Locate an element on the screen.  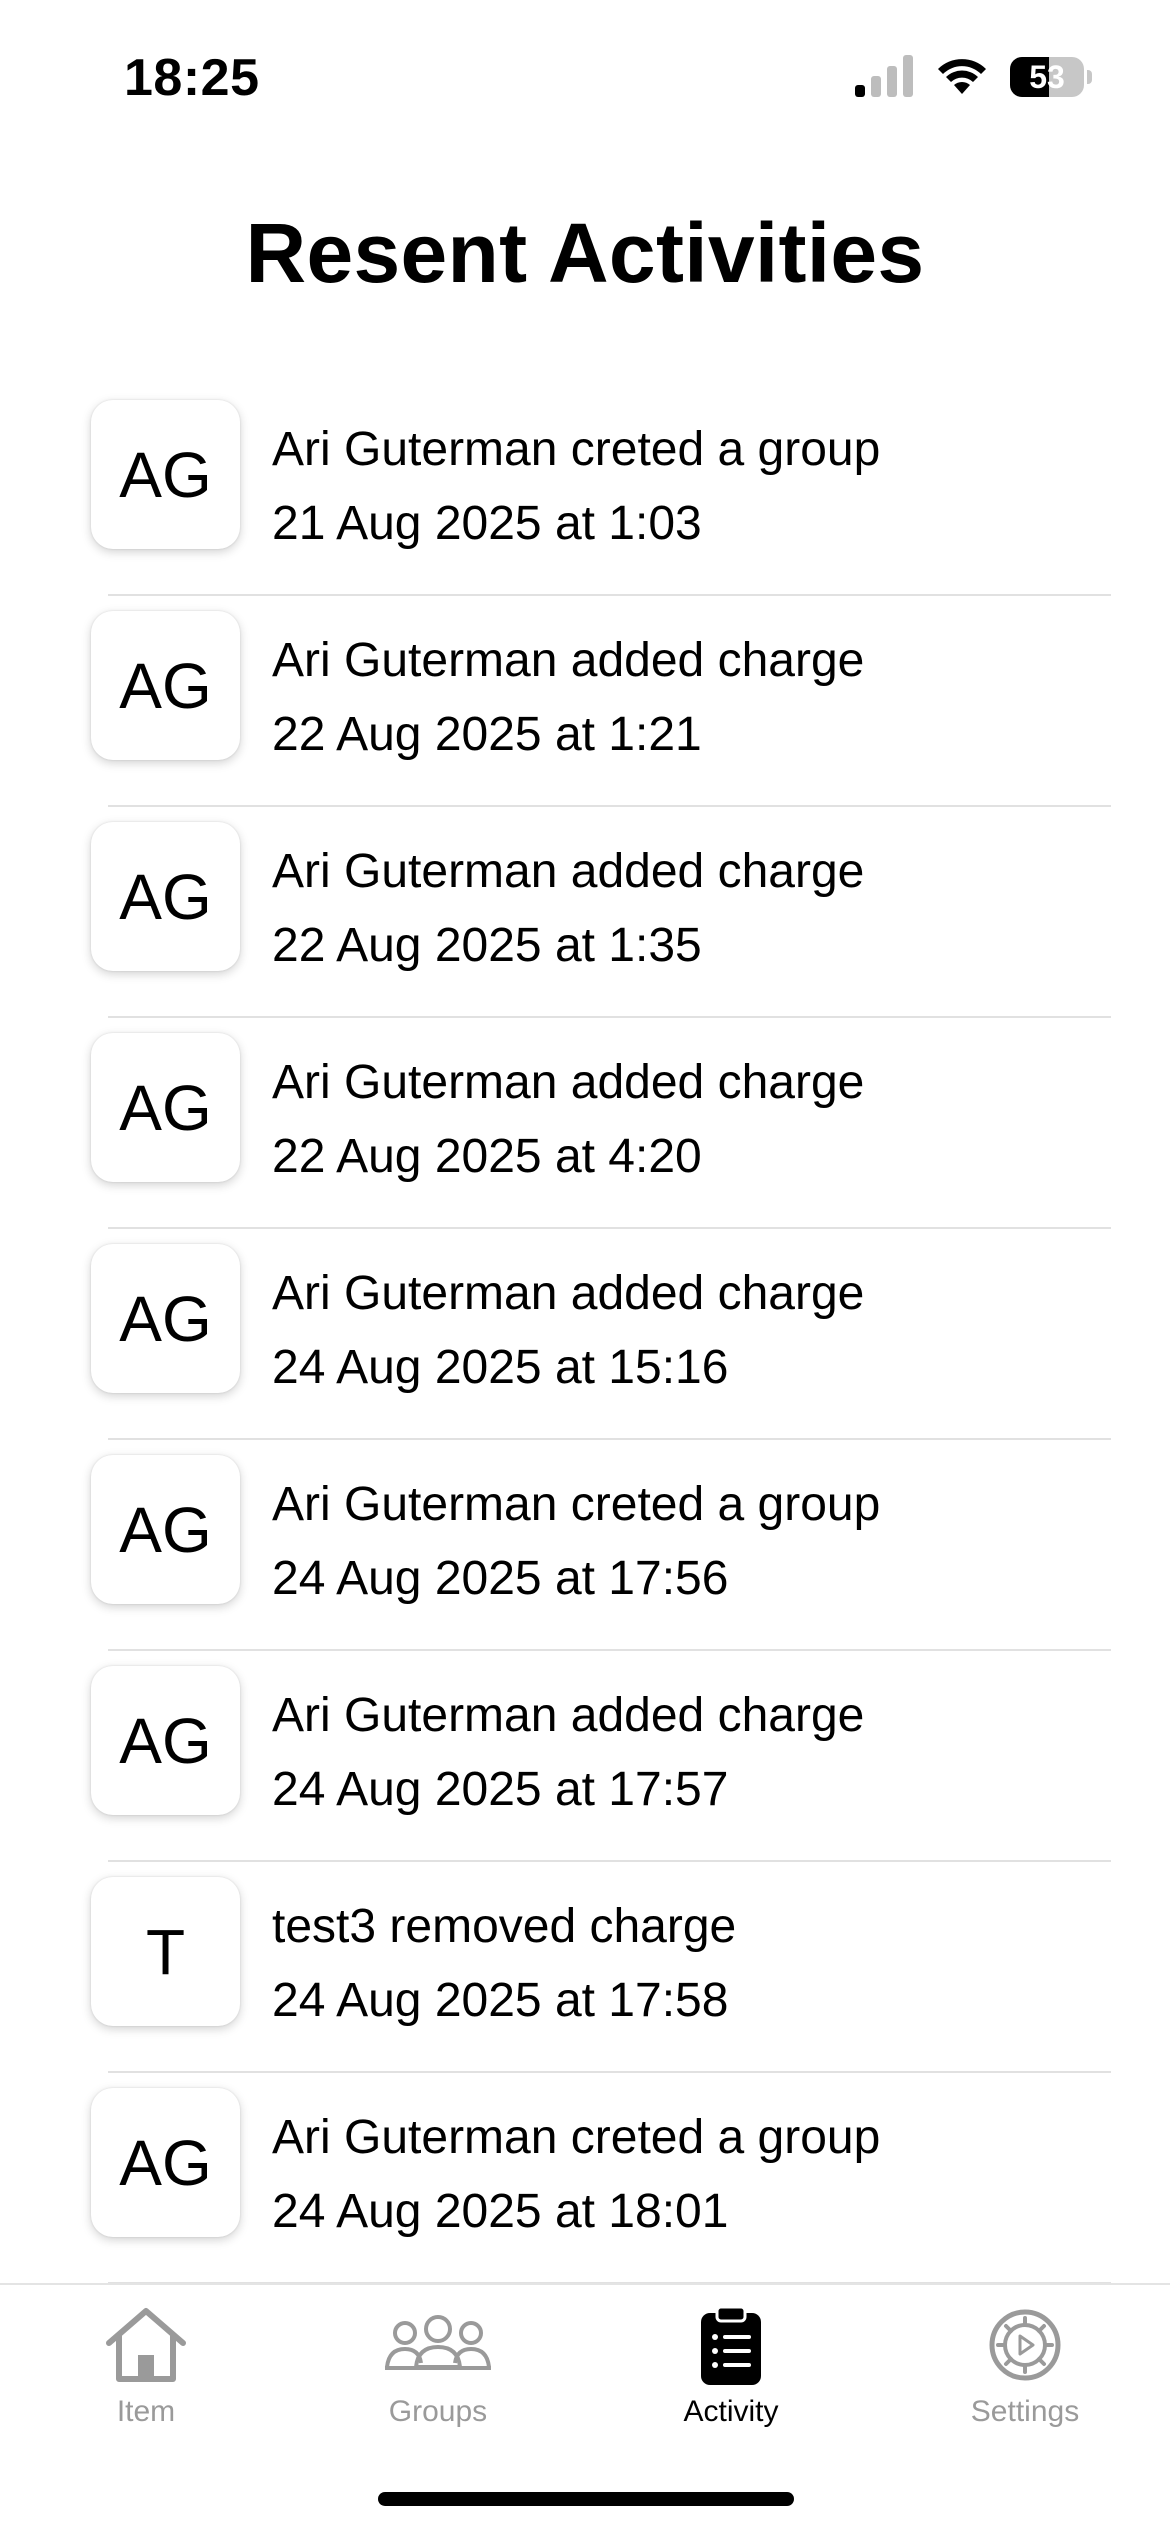
tab-activity: Activity is located at coordinates (731, 2380).